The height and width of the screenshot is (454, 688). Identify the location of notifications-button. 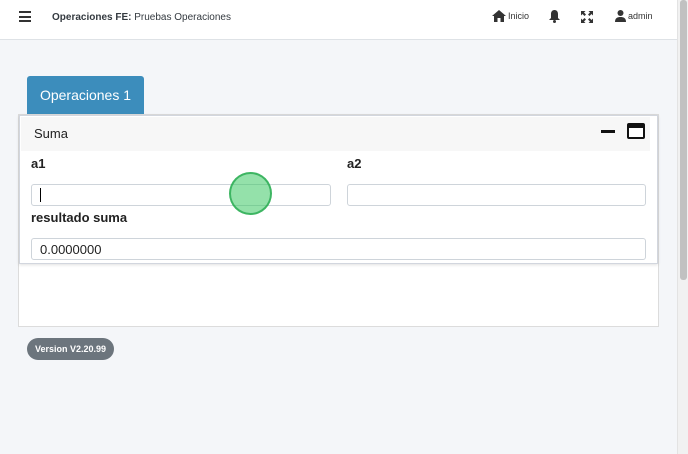
(554, 19).